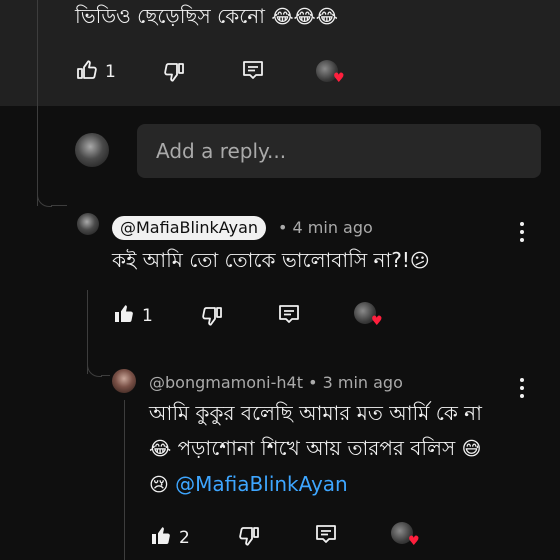 Image resolution: width=560 pixels, height=560 pixels. Describe the element at coordinates (184, 538) in the screenshot. I see `like-count: 2` at that location.